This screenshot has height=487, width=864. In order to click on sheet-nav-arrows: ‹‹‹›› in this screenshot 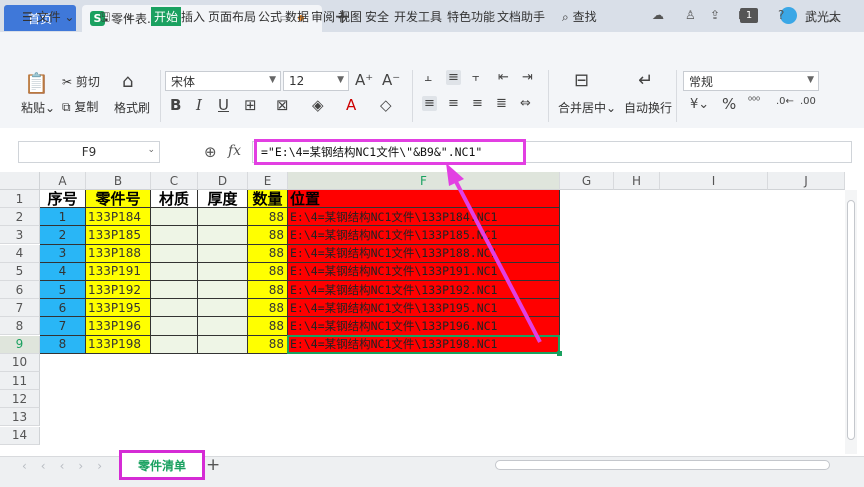, I will do `click(69, 466)`.